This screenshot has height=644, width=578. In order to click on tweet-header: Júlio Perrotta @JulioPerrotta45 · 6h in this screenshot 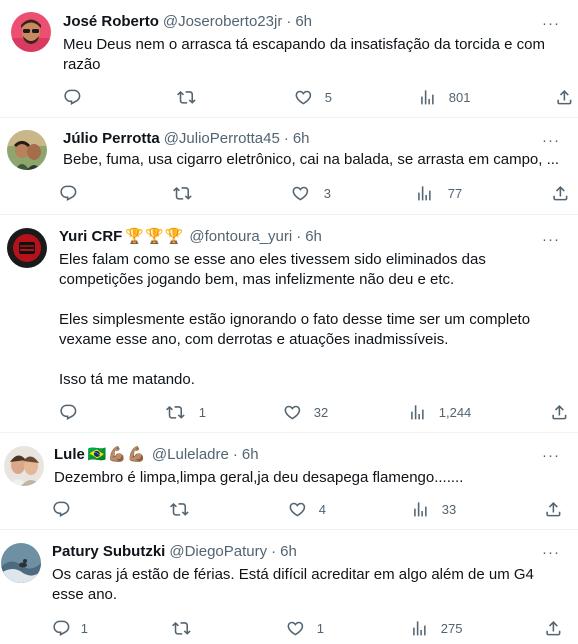, I will do `click(186, 139)`.